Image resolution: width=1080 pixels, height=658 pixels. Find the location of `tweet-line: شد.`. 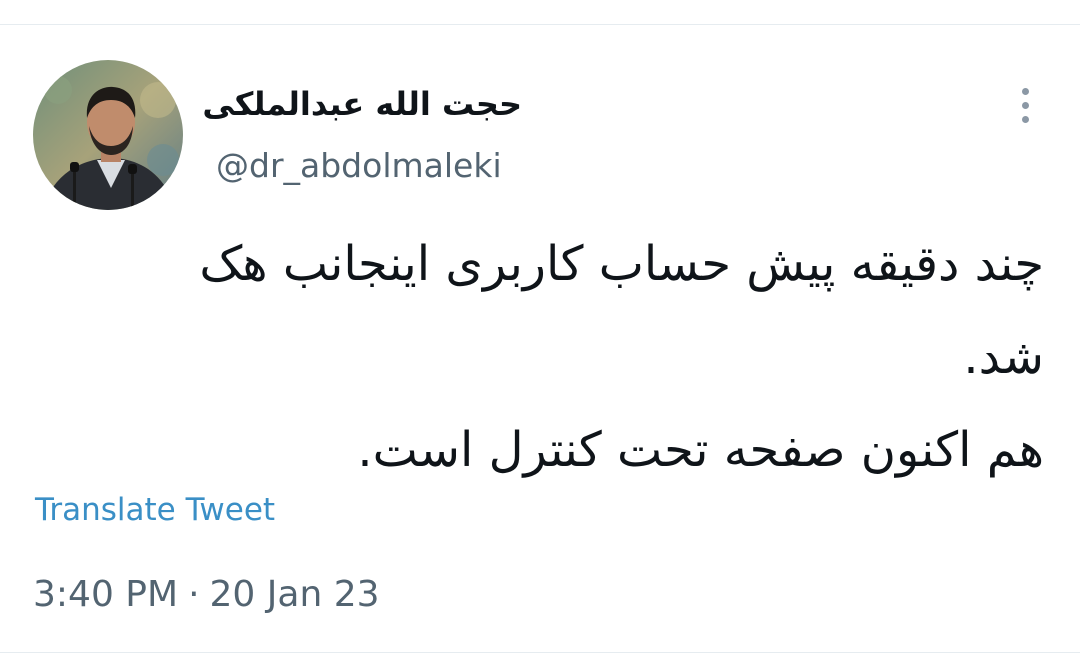

tweet-line: شد. is located at coordinates (1003, 357).